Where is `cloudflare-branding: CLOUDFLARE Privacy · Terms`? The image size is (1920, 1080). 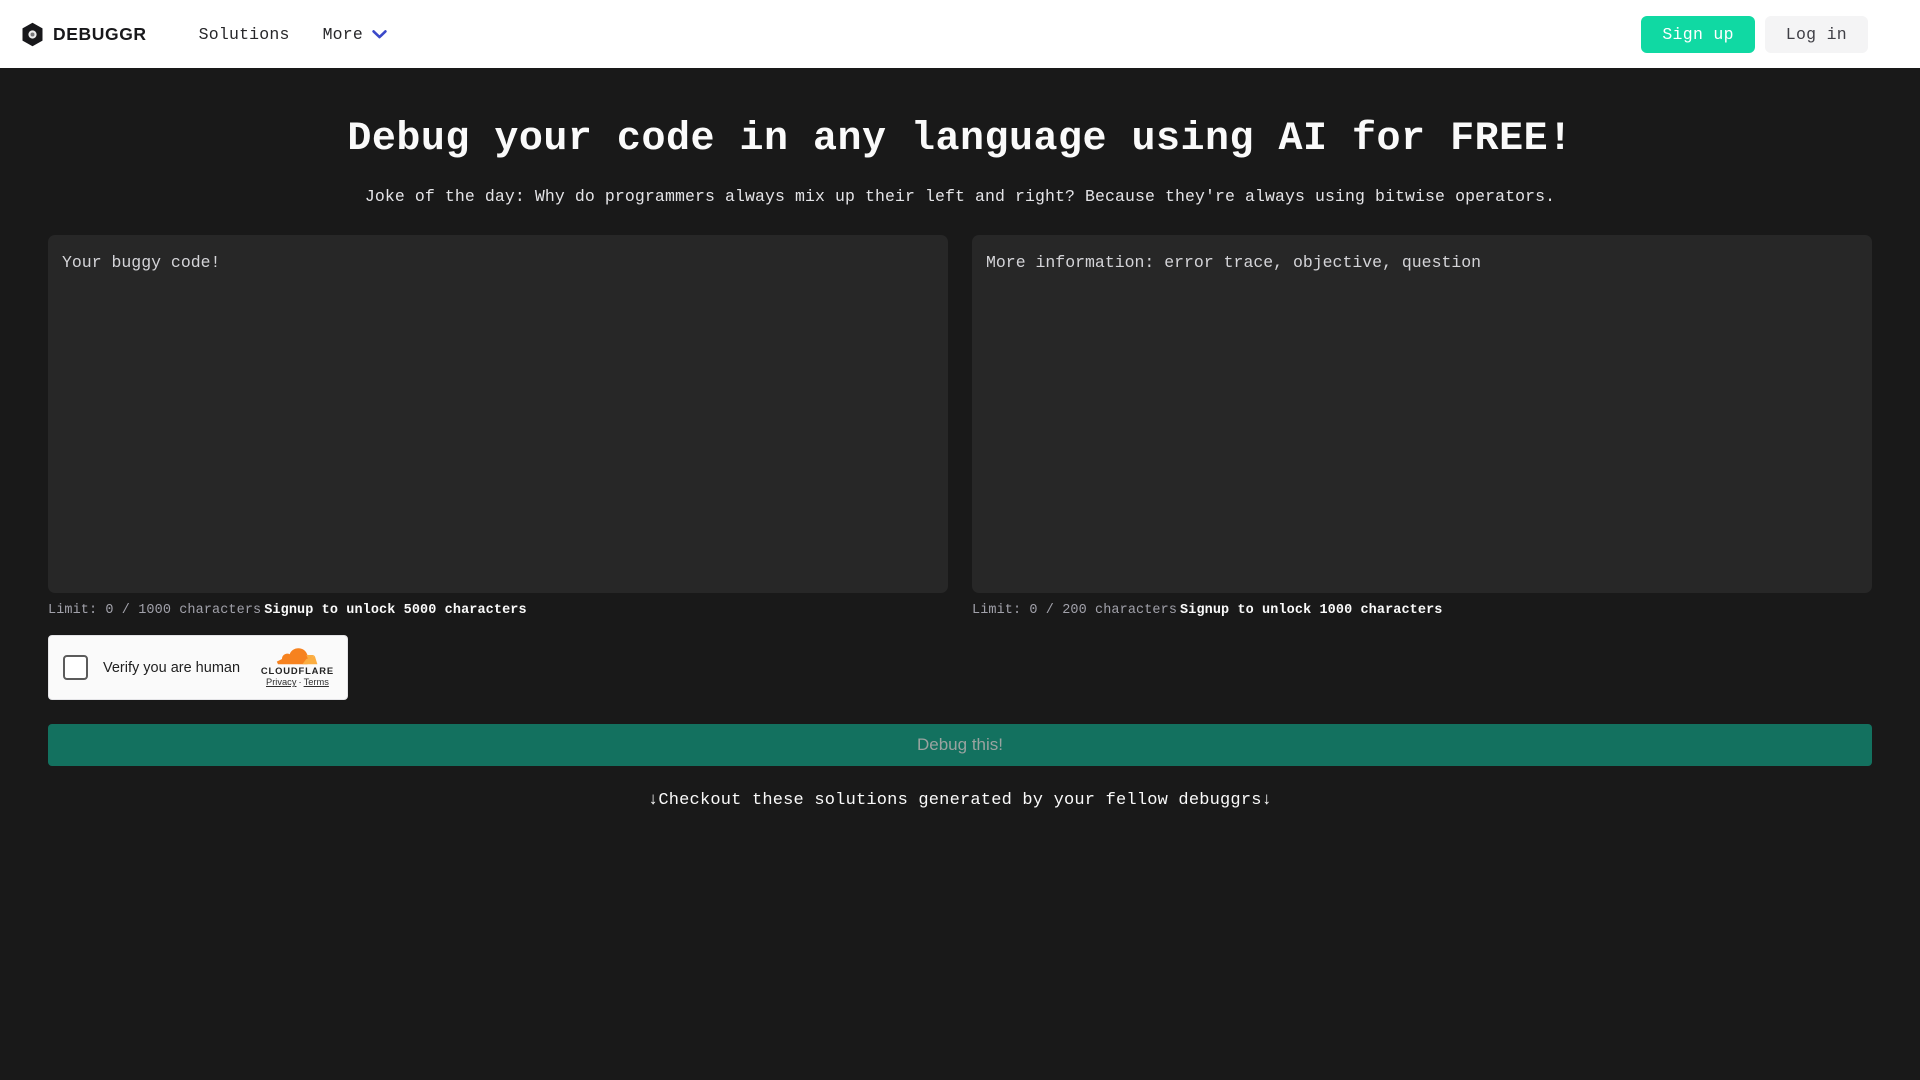 cloudflare-branding: CLOUDFLARE Privacy · Terms is located at coordinates (297, 667).